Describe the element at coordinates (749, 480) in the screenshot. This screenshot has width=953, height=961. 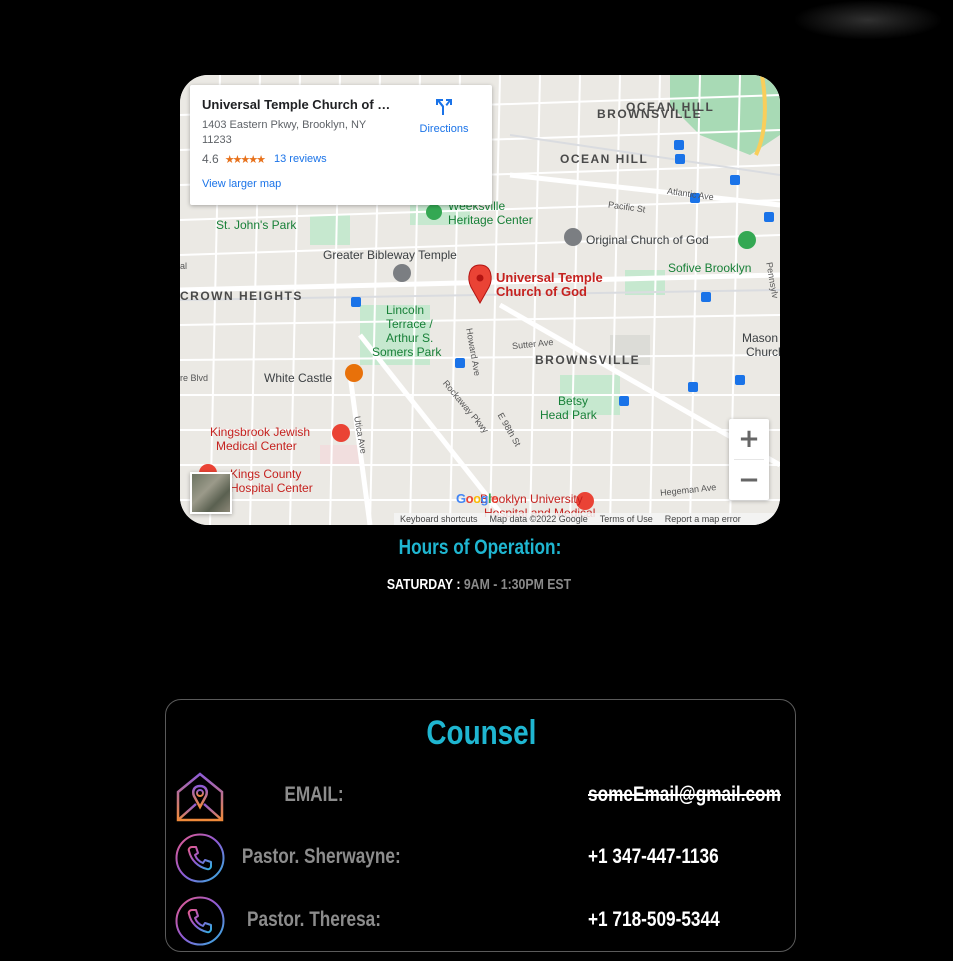
I see `zoom-out-button: −` at that location.